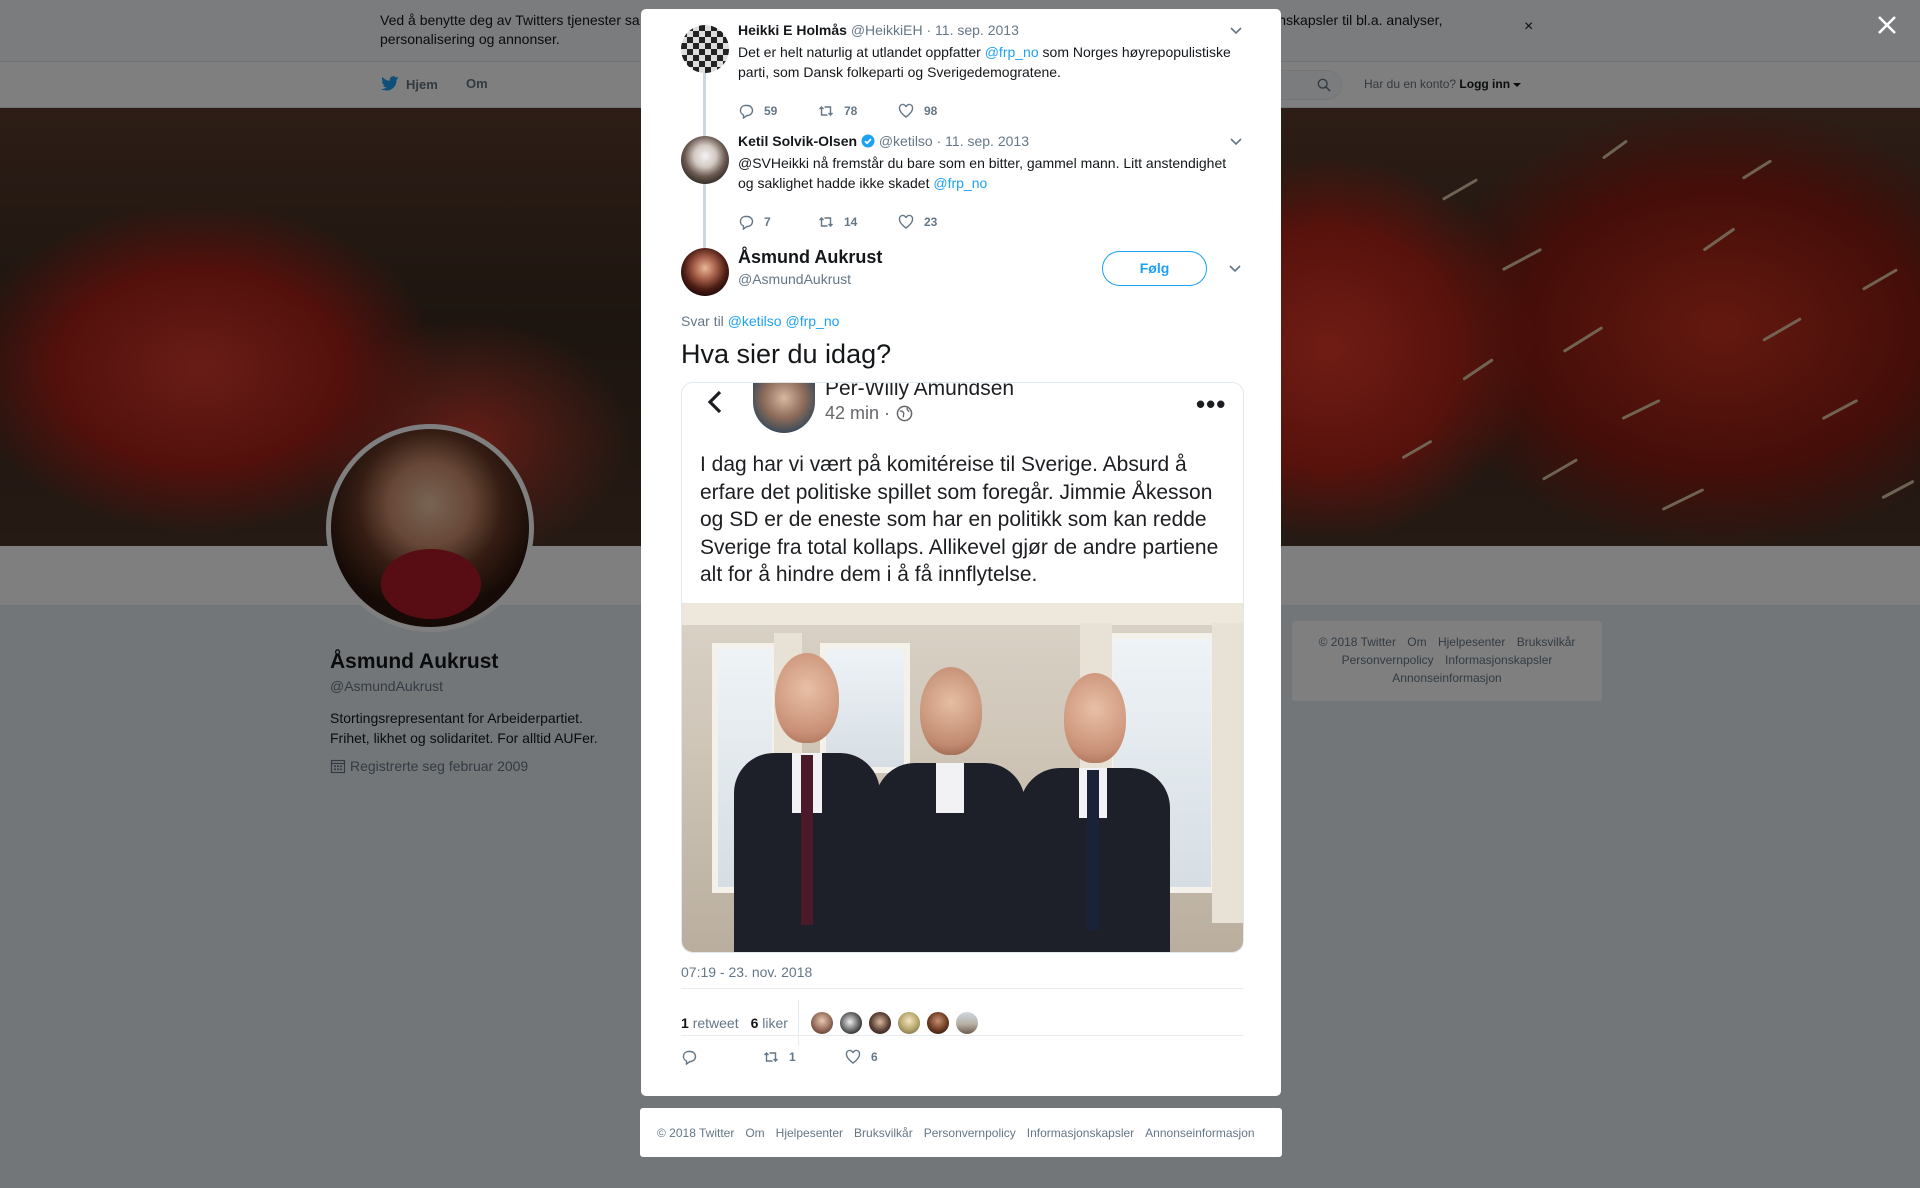 The width and height of the screenshot is (1920, 1188). Describe the element at coordinates (792, 1057) in the screenshot. I see `retweet-count: 1` at that location.